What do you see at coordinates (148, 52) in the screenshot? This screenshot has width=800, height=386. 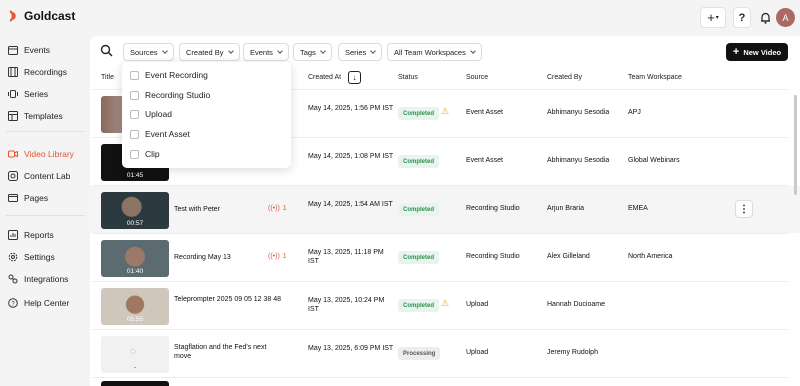 I see `sources-filter: Sources` at bounding box center [148, 52].